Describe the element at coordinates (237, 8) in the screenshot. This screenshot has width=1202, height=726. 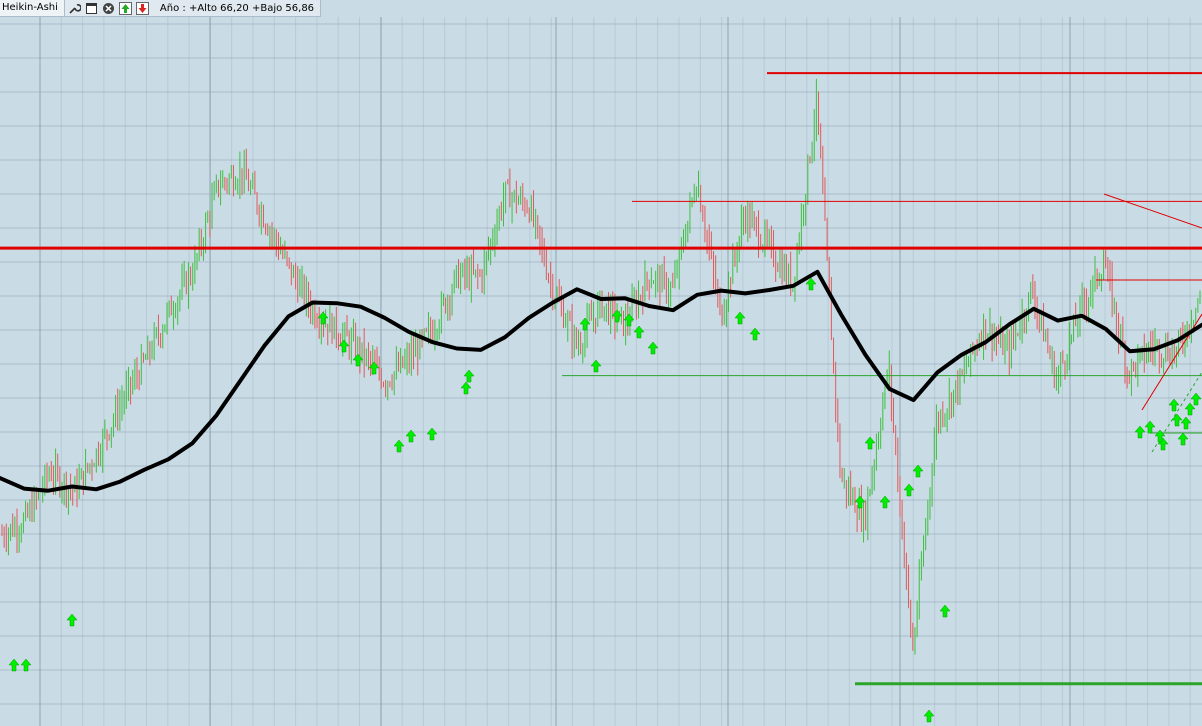
I see `range-summary: Año : +Alto 66,20 +Bajo 56,86` at that location.